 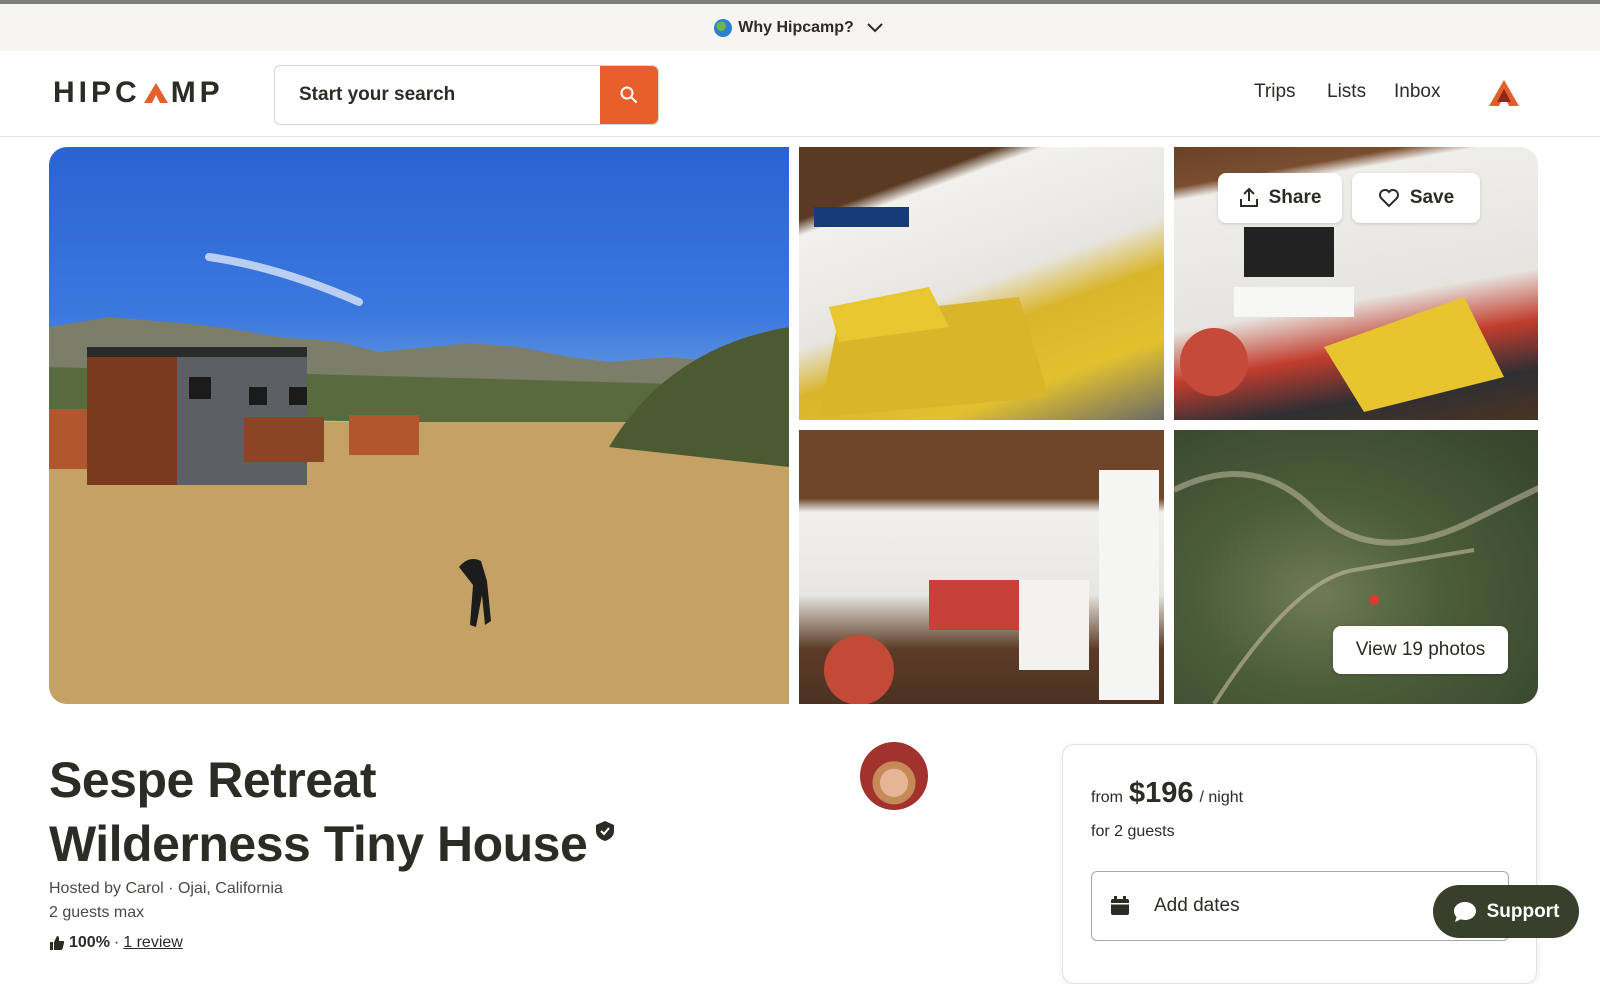 I want to click on nav-inbox: Inbox, so click(x=1417, y=92).